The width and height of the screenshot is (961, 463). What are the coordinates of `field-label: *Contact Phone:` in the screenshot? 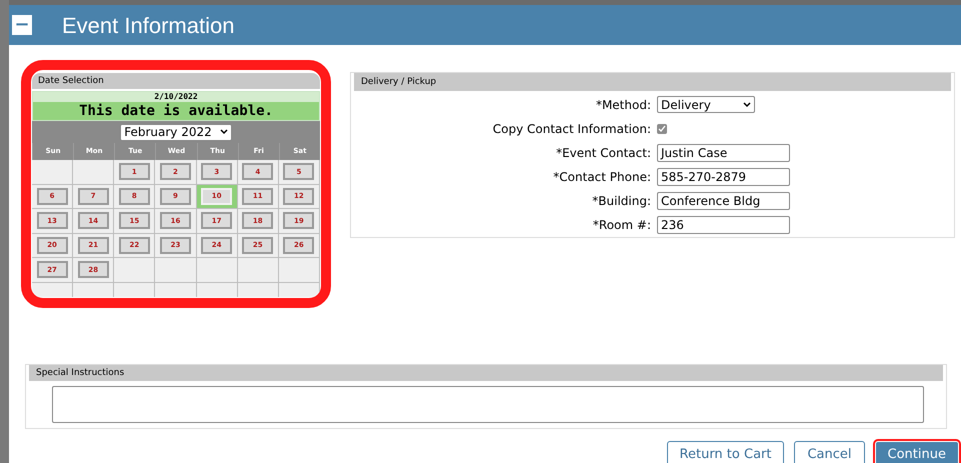 It's located at (601, 177).